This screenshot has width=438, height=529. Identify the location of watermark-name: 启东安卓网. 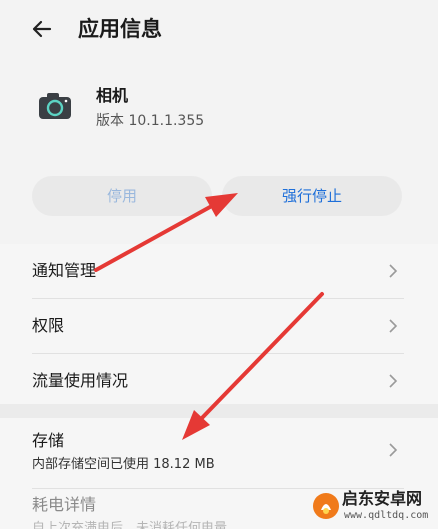
(382, 498).